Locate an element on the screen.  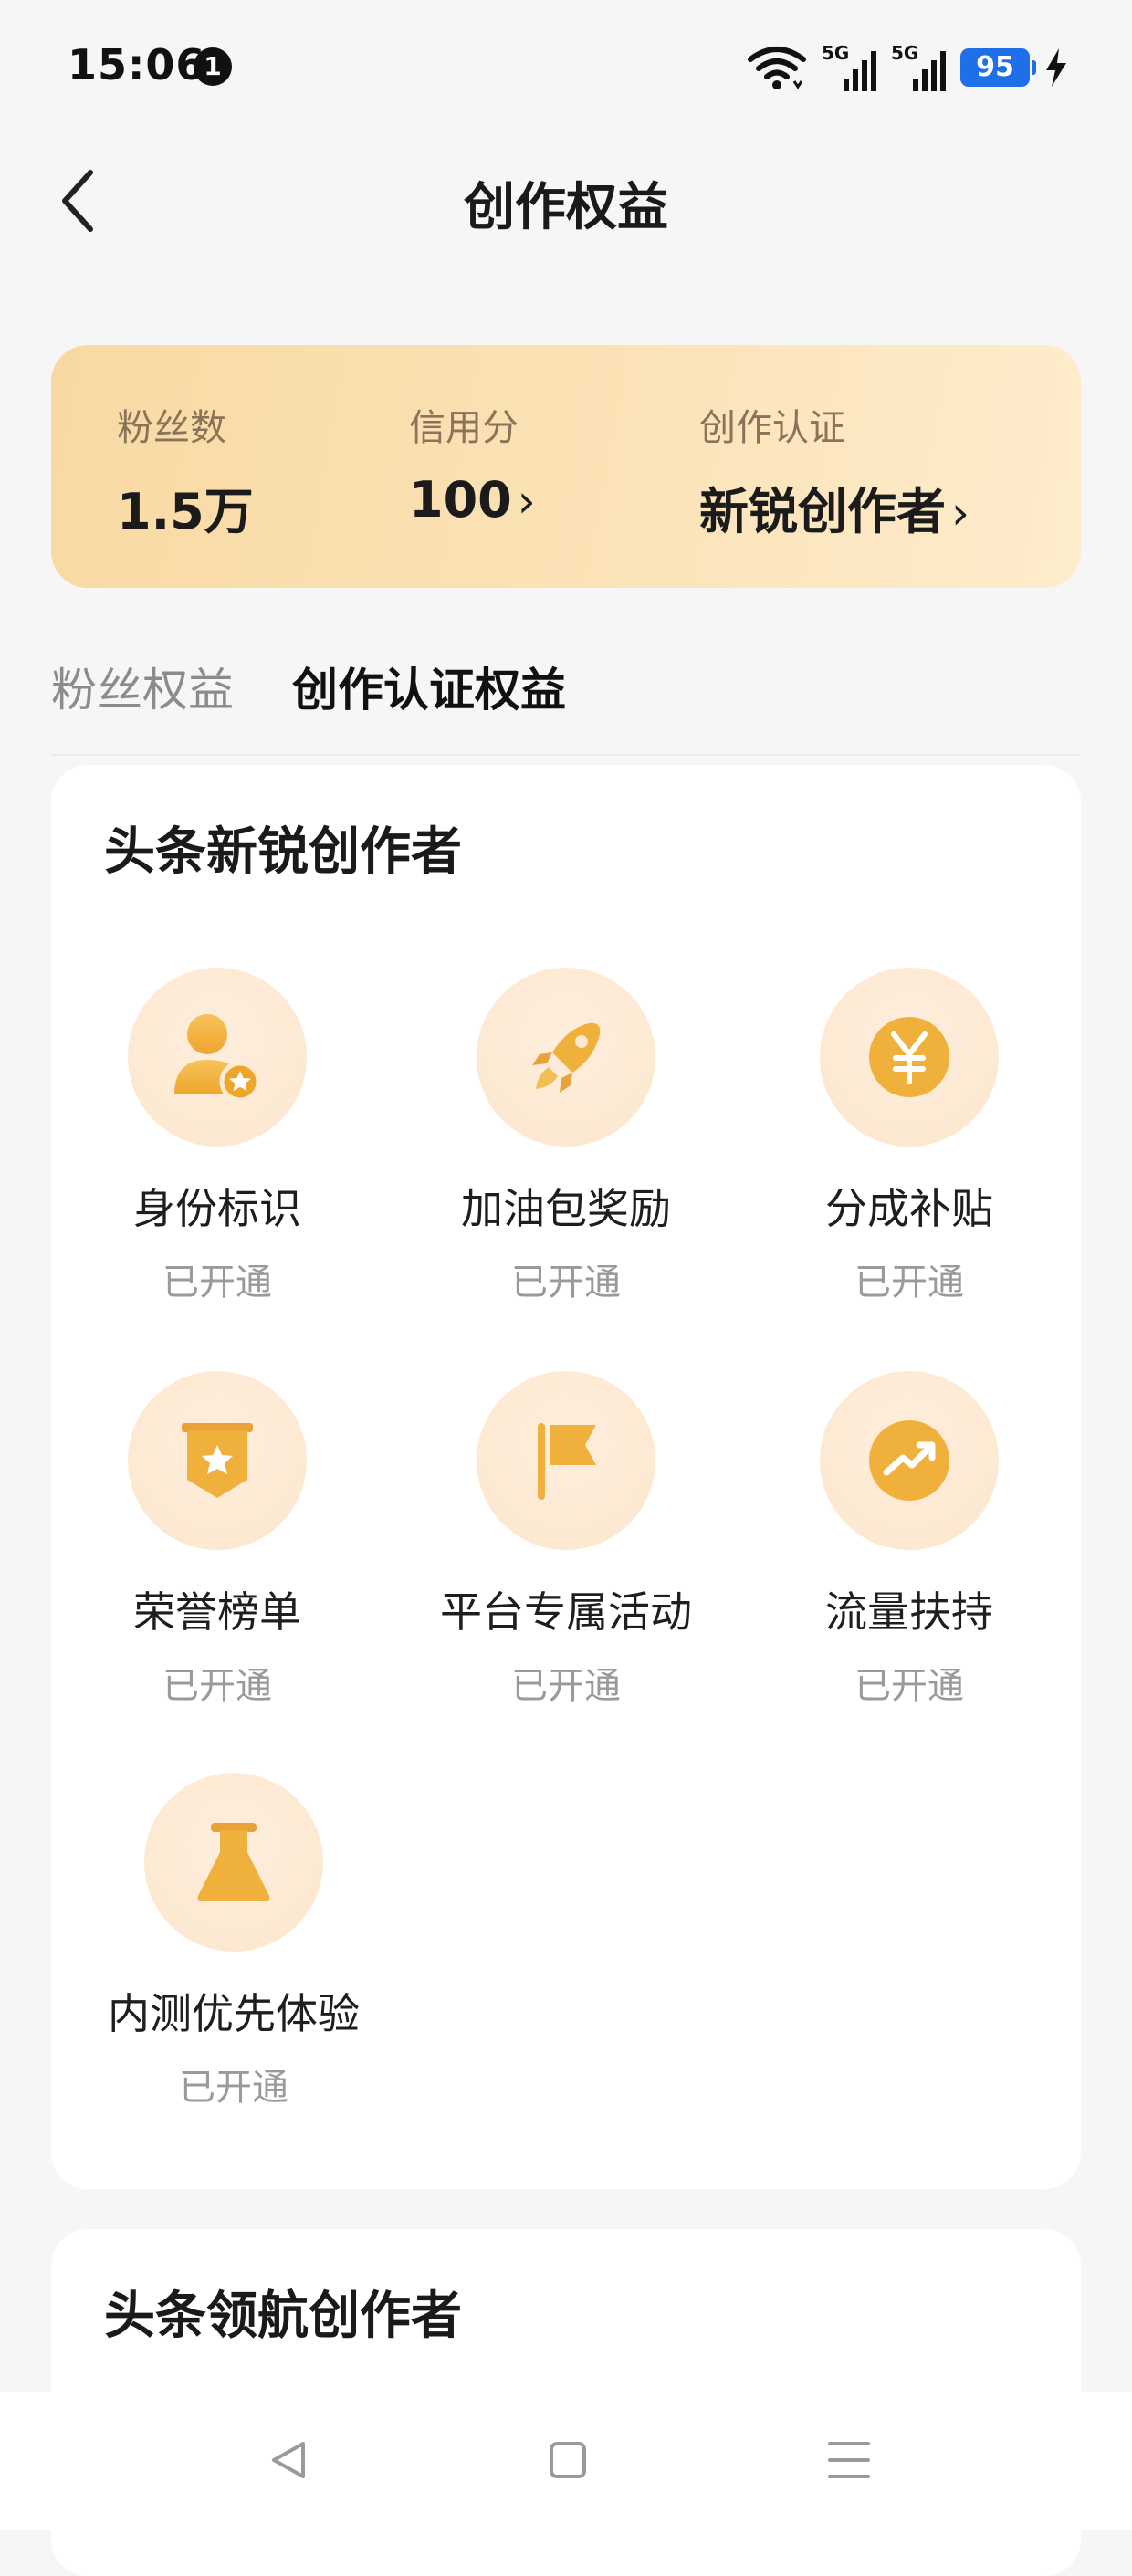
benefit-label: 内测优先体验 is located at coordinates (234, 2014).